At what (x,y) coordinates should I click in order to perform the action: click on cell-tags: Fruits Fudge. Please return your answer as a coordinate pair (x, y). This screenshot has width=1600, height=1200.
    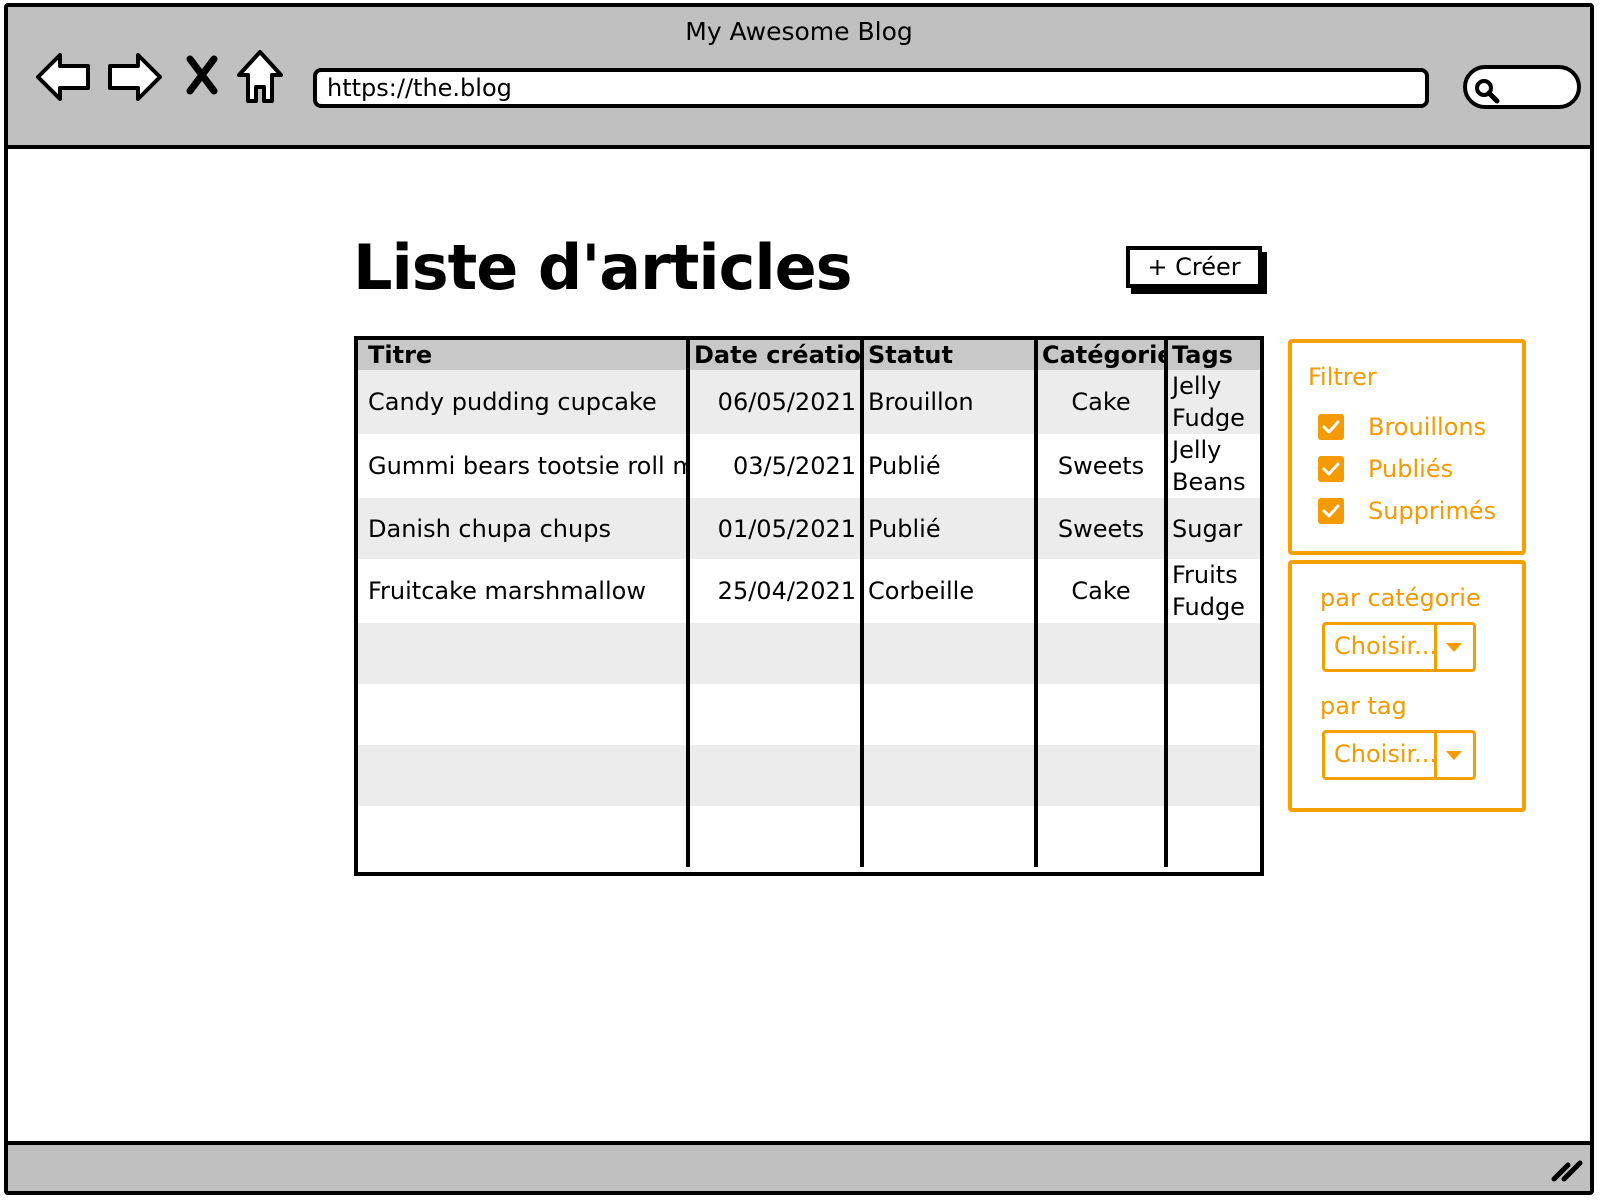
    Looking at the image, I should click on (1212, 591).